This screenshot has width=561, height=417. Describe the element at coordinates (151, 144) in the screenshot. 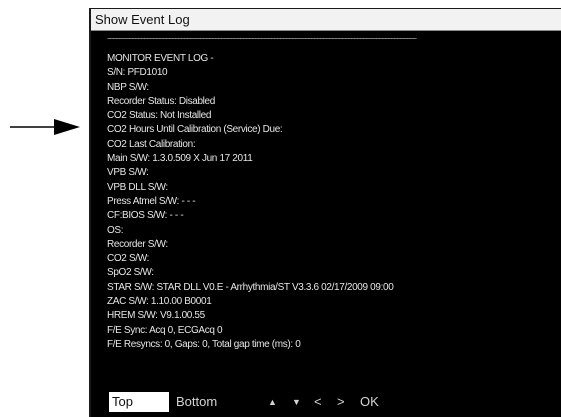

I see `log-line: CO2 Last Calibration:` at that location.